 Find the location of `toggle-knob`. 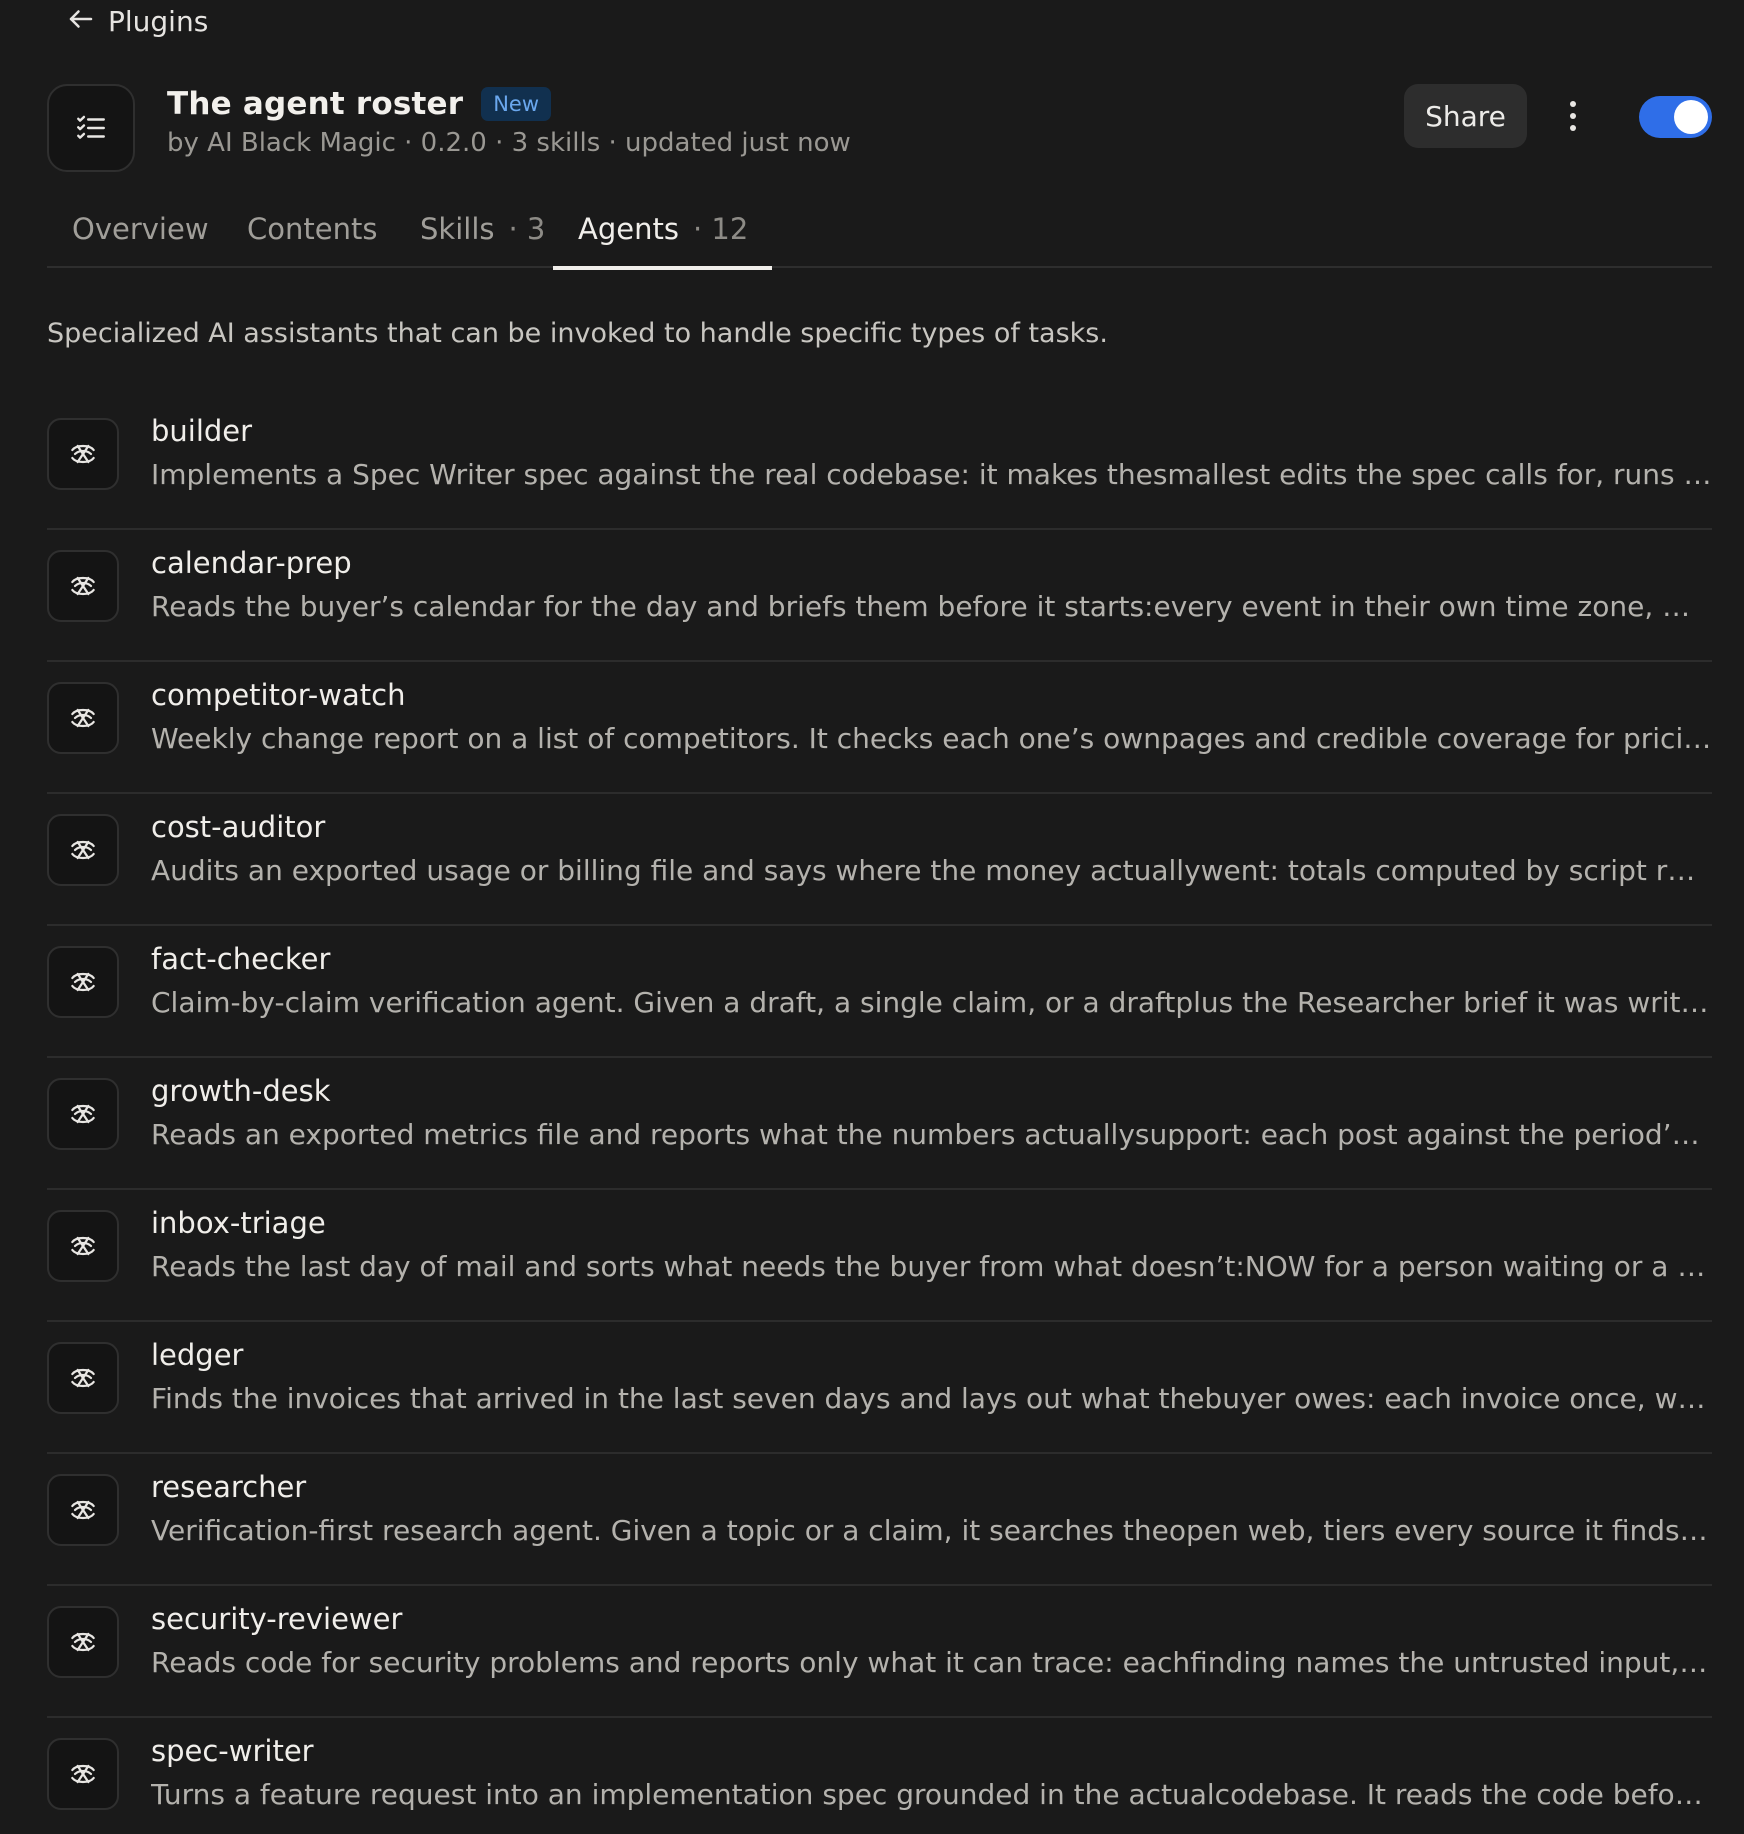

toggle-knob is located at coordinates (1691, 117).